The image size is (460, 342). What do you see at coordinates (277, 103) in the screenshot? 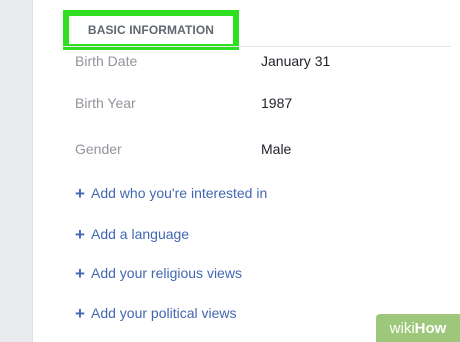
I see `field-value: 1987` at bounding box center [277, 103].